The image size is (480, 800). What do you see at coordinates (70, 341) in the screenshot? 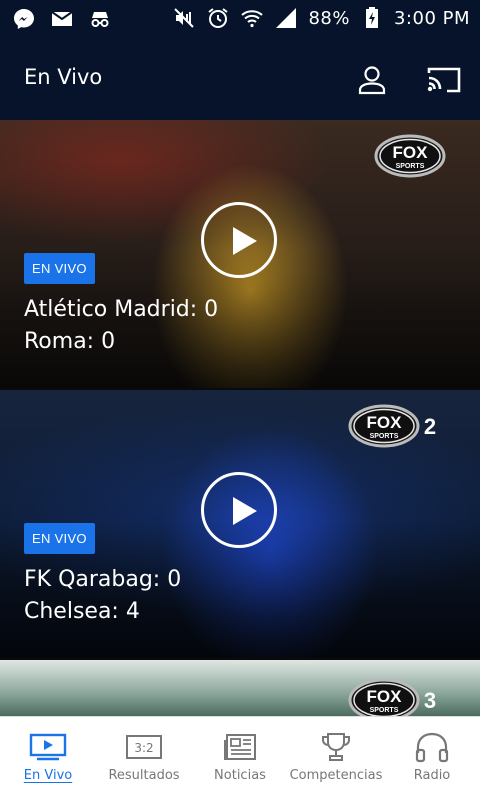
I see `team-score-away: Roma: 0` at bounding box center [70, 341].